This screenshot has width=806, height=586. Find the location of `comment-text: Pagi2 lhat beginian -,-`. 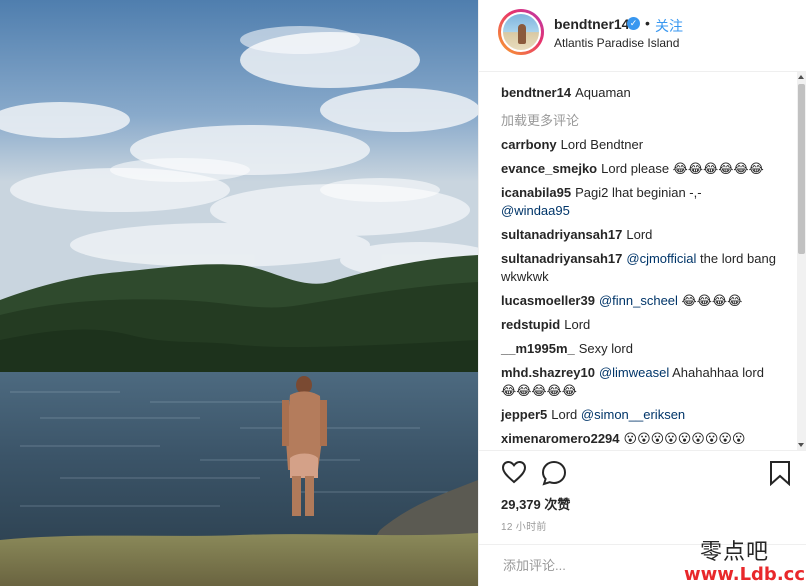

comment-text: Pagi2 lhat beginian -,- is located at coordinates (638, 192).